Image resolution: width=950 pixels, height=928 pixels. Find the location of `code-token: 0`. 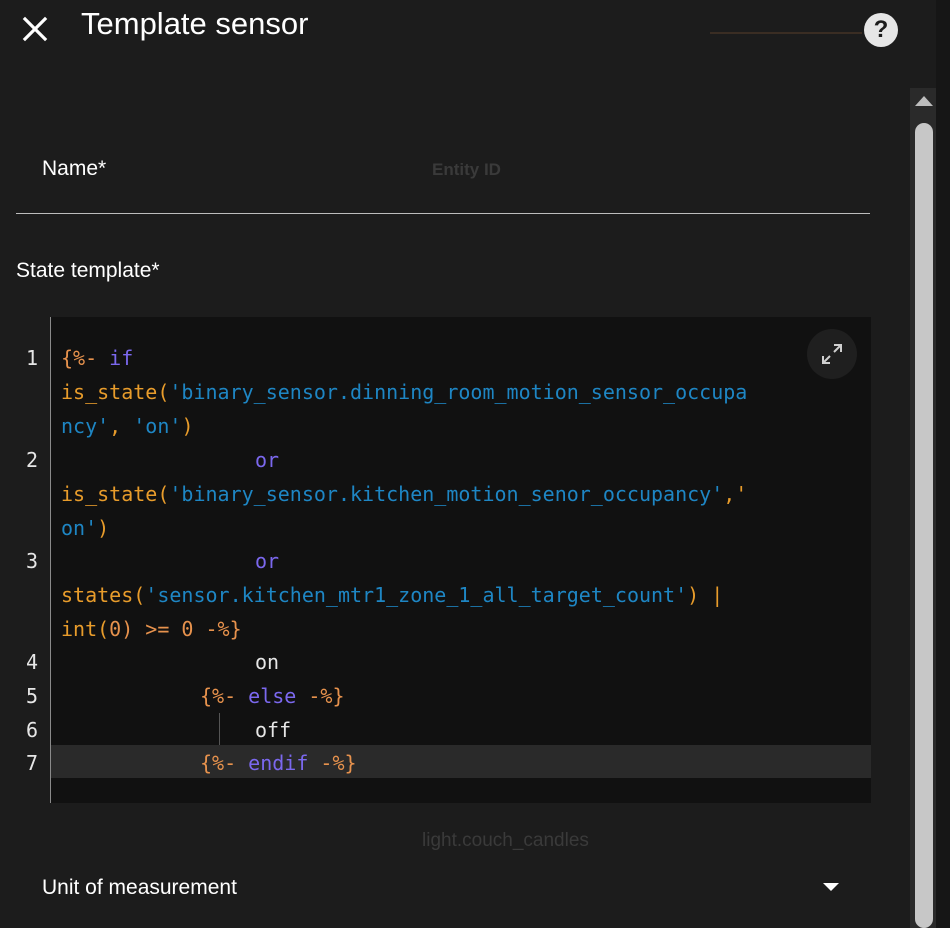

code-token: 0 is located at coordinates (115, 629).